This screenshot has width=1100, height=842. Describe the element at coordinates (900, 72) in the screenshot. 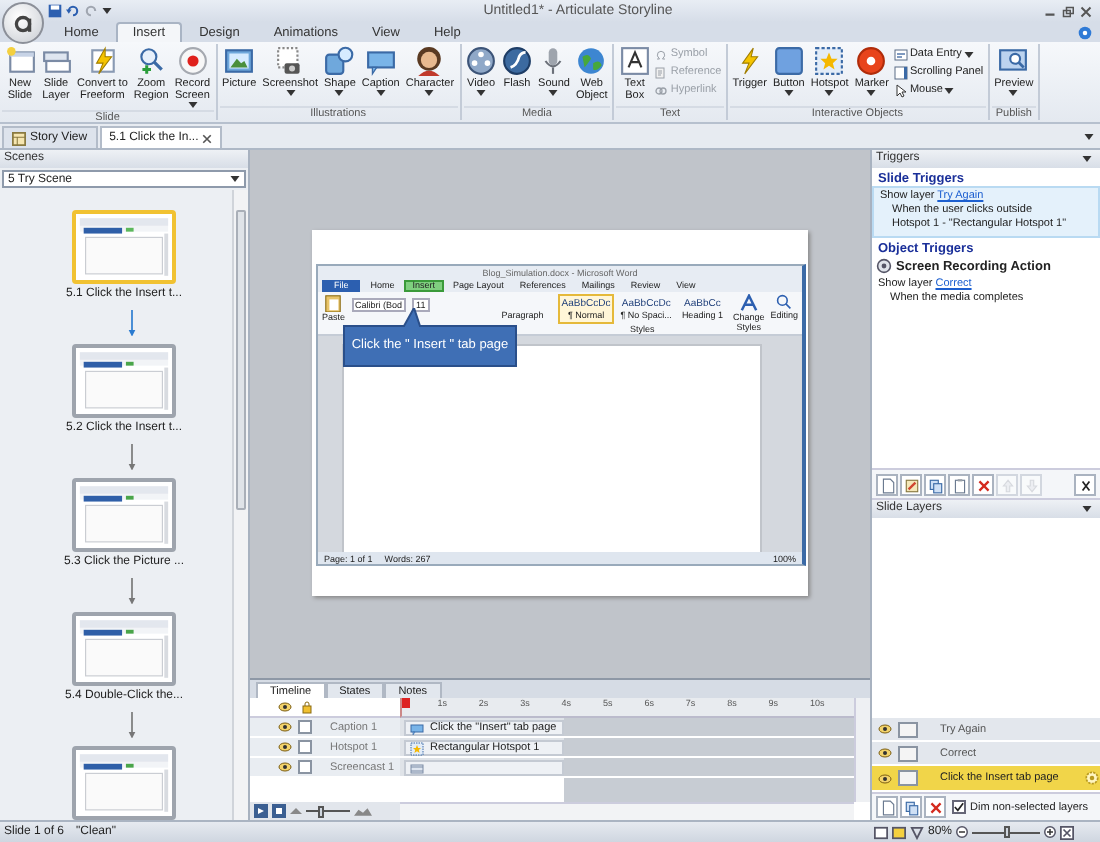

I see `panel-icon` at that location.